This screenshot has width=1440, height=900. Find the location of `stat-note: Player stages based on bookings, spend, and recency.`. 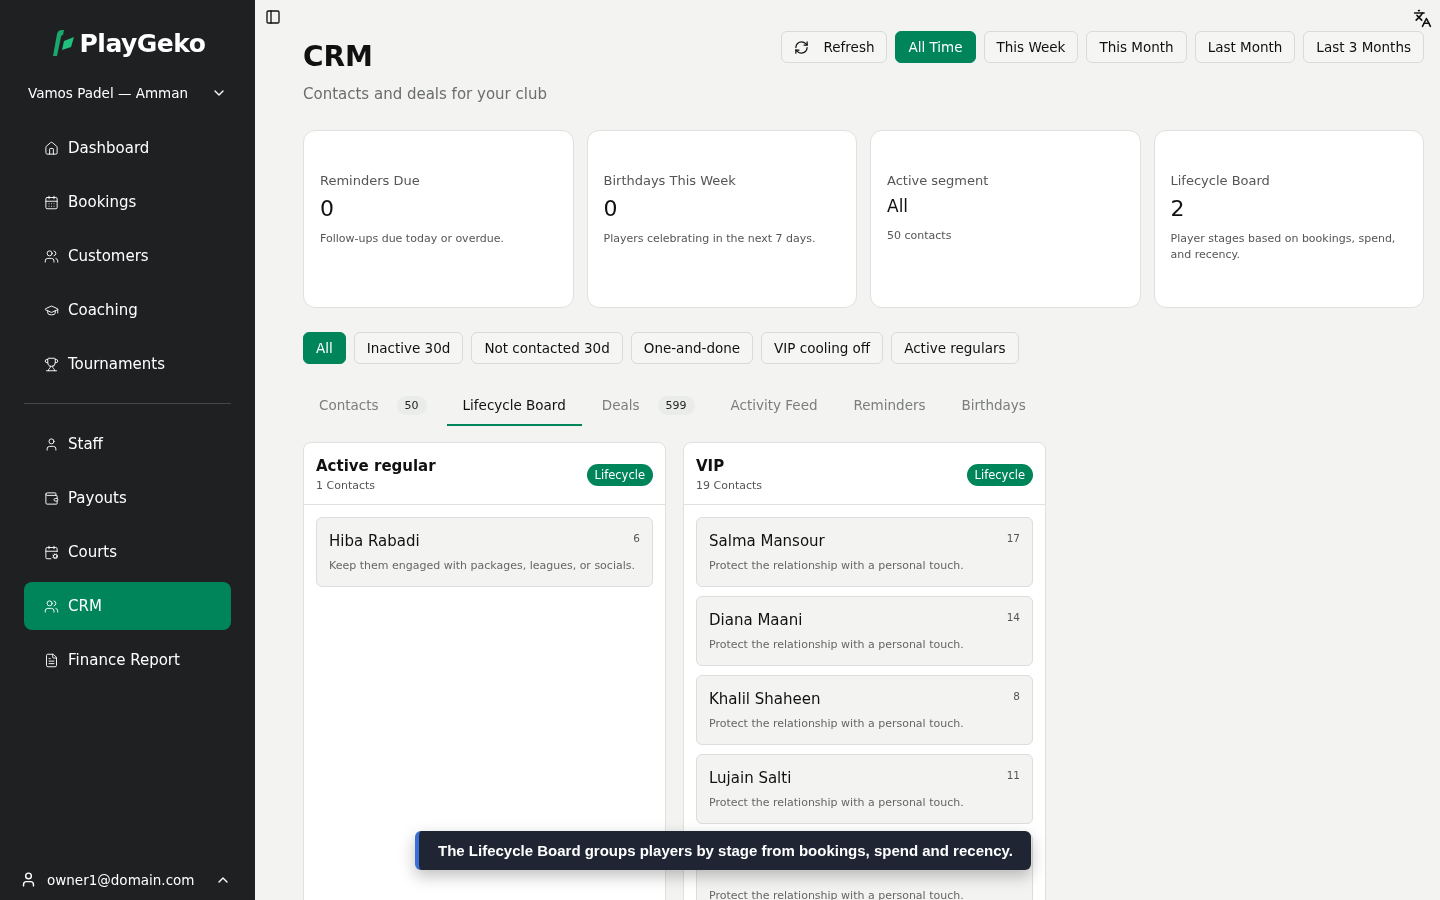

stat-note: Player stages based on bookings, spend, and recency. is located at coordinates (1283, 247).